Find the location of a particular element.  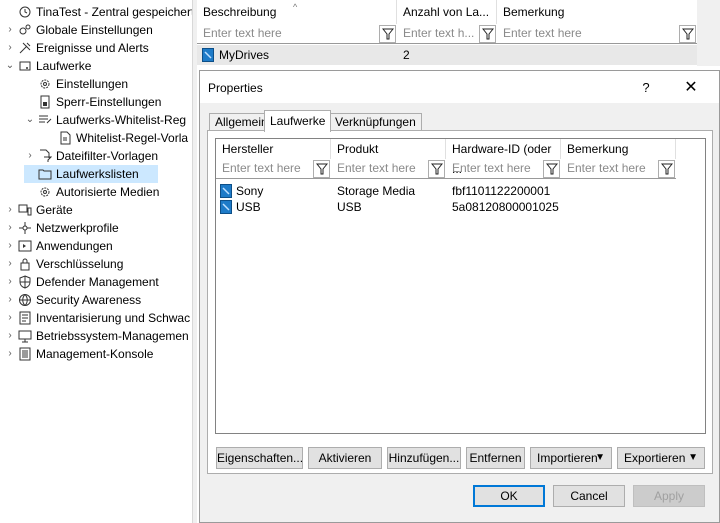

export-dropdown-button: Exportieren ▼ is located at coordinates (661, 458).